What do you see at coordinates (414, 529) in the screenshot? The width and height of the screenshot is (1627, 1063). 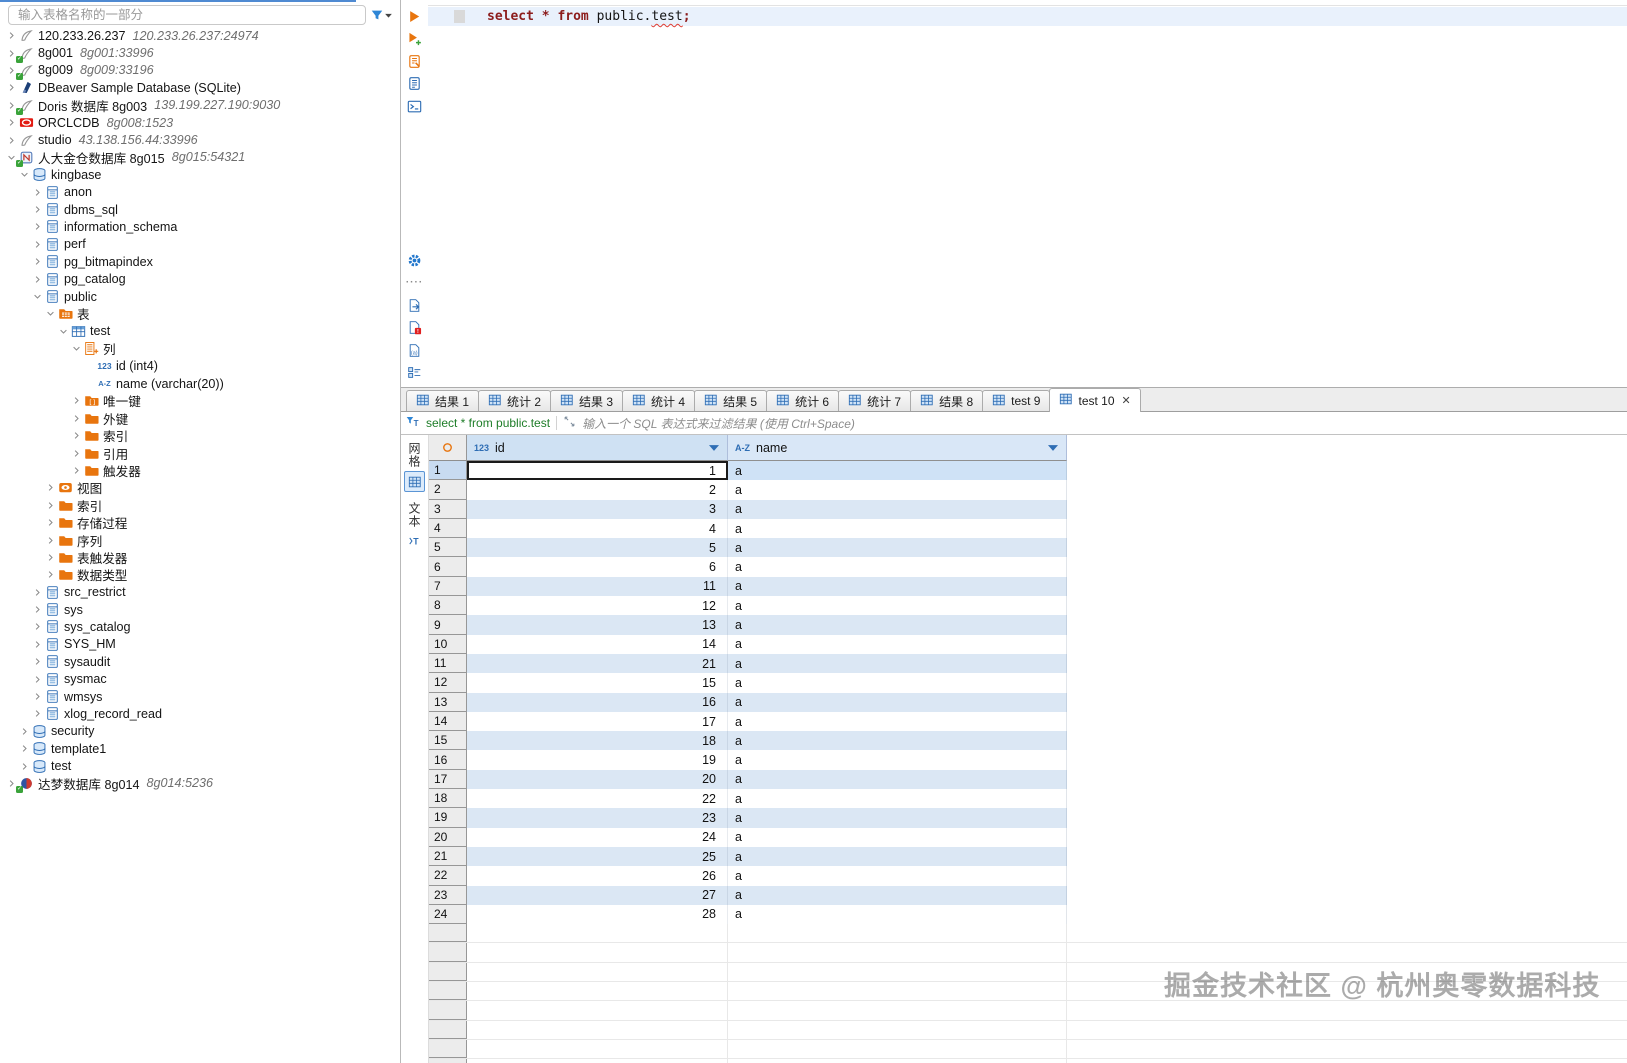 I see `view-mode-text: 文本 T` at bounding box center [414, 529].